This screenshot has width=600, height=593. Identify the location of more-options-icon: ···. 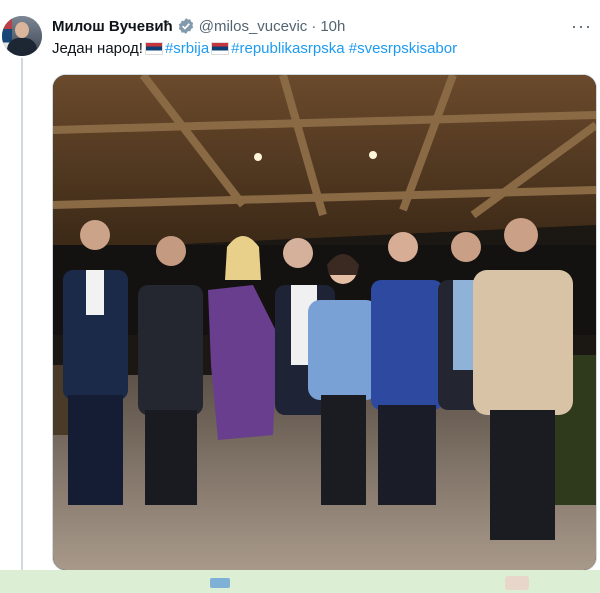
(581, 26).